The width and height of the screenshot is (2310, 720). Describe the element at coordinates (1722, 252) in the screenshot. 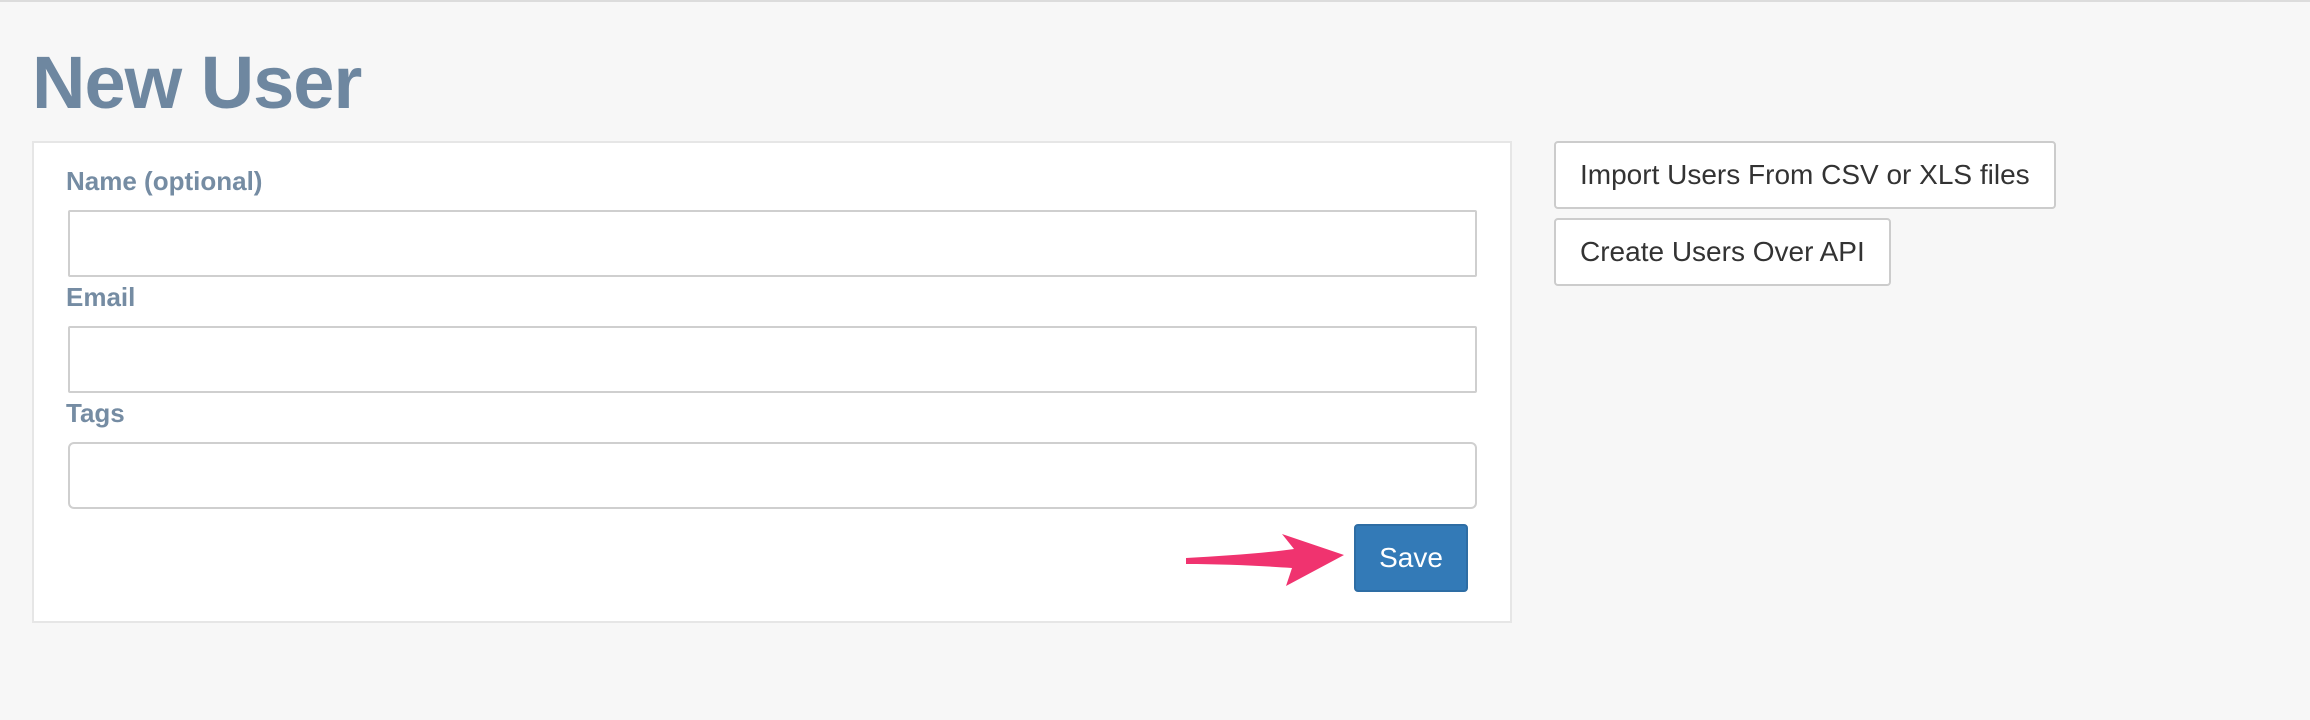

I see `create-users-api-button: Create Users Over API` at that location.